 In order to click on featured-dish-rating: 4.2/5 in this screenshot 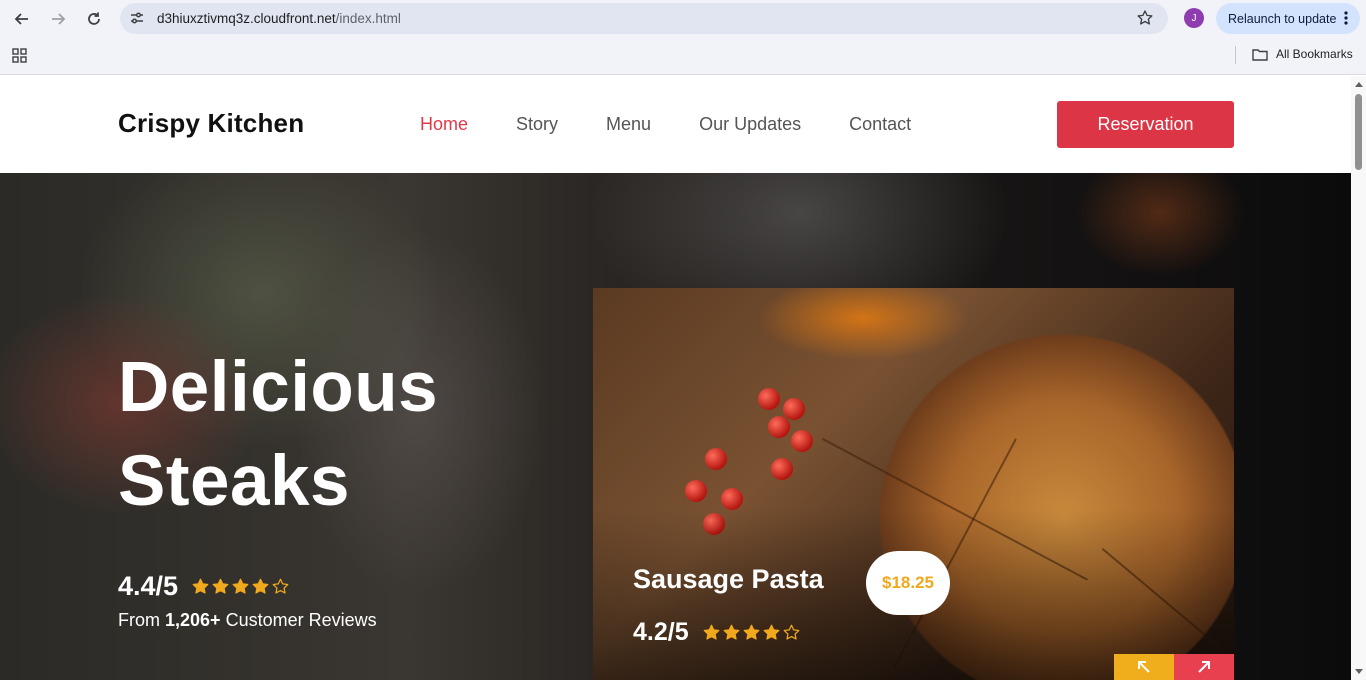, I will do `click(716, 632)`.